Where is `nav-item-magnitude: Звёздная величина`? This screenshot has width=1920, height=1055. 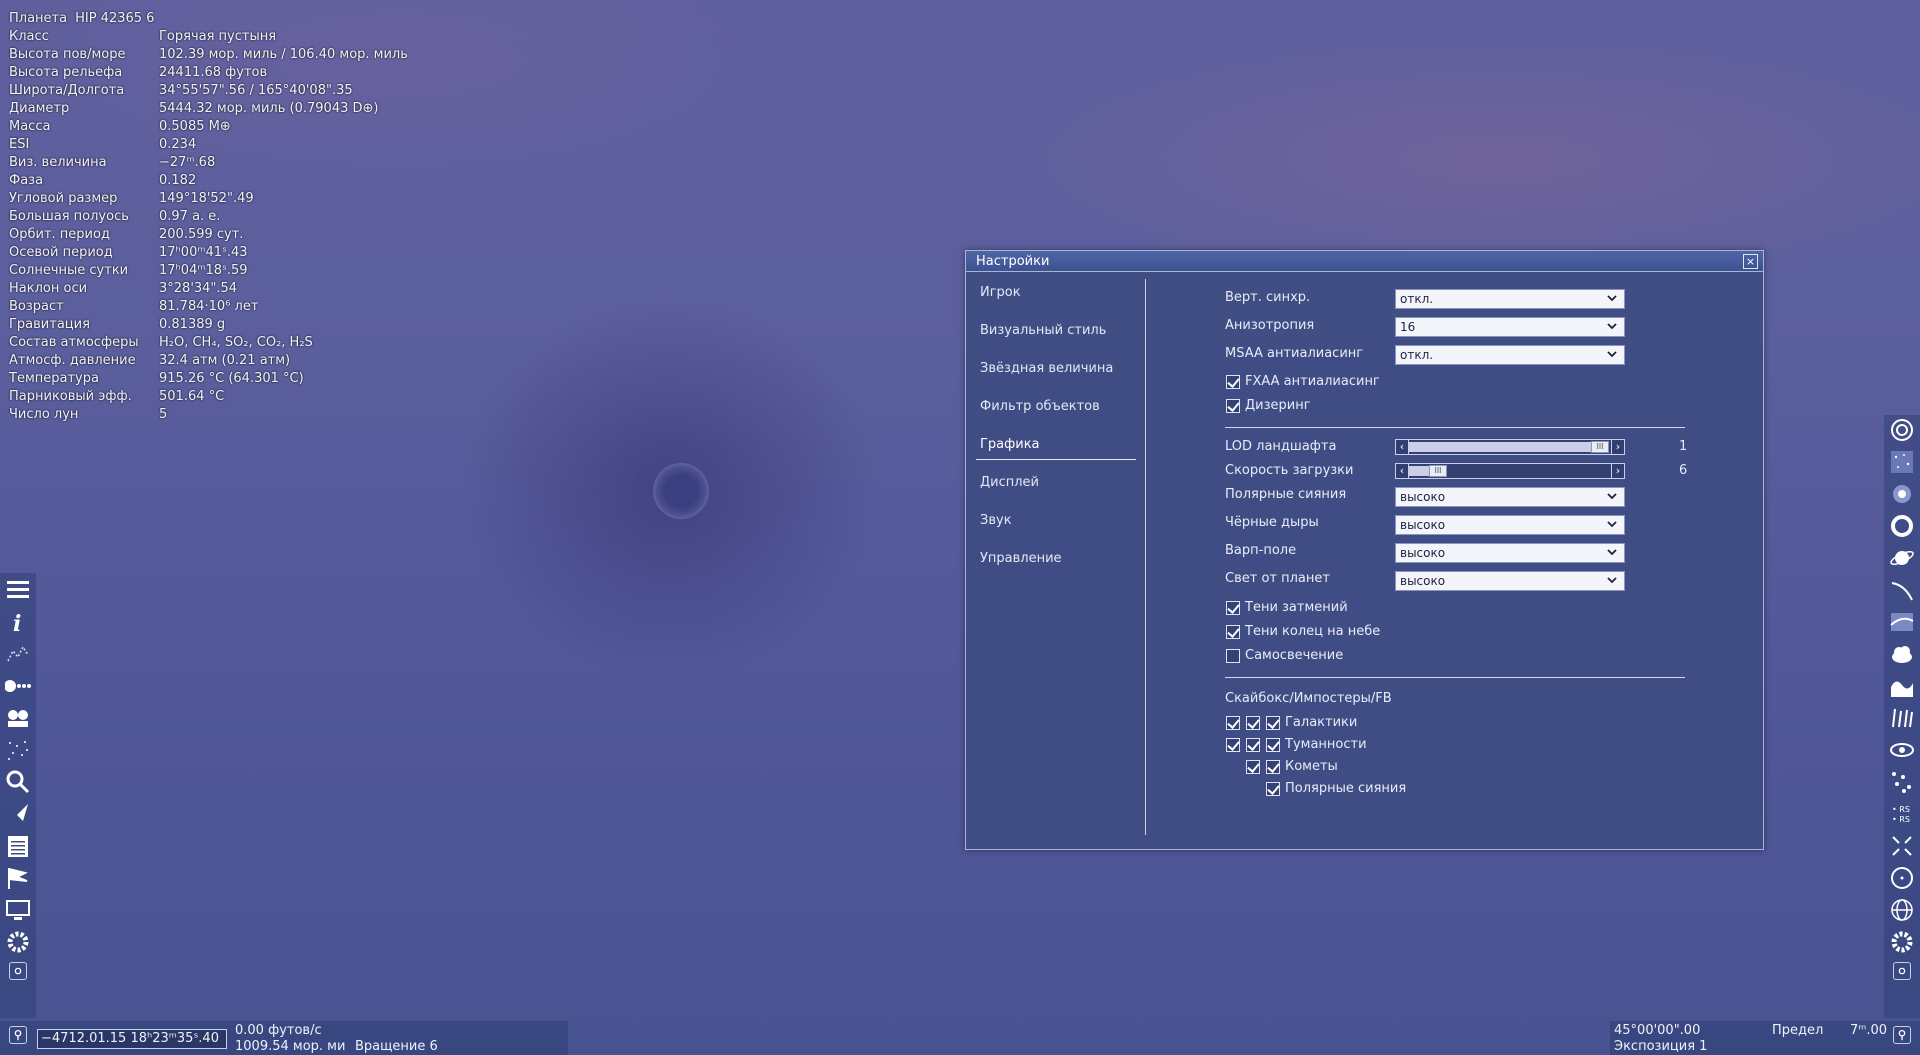 nav-item-magnitude: Звёздная величина is located at coordinates (1056, 369).